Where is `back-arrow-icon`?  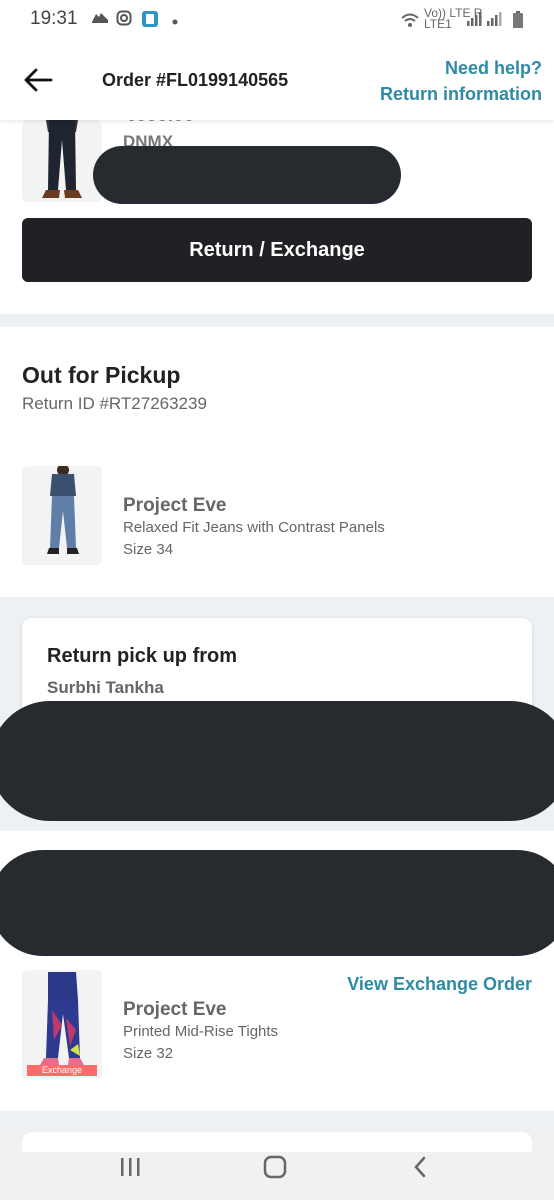 back-arrow-icon is located at coordinates (38, 80).